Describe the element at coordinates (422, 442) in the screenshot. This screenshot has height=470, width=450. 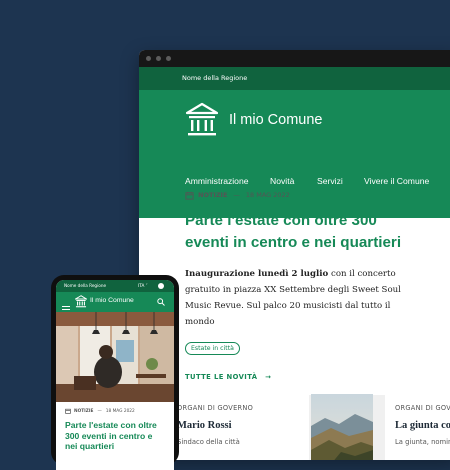
I see `card-subtitle: La giunta, nomina` at that location.